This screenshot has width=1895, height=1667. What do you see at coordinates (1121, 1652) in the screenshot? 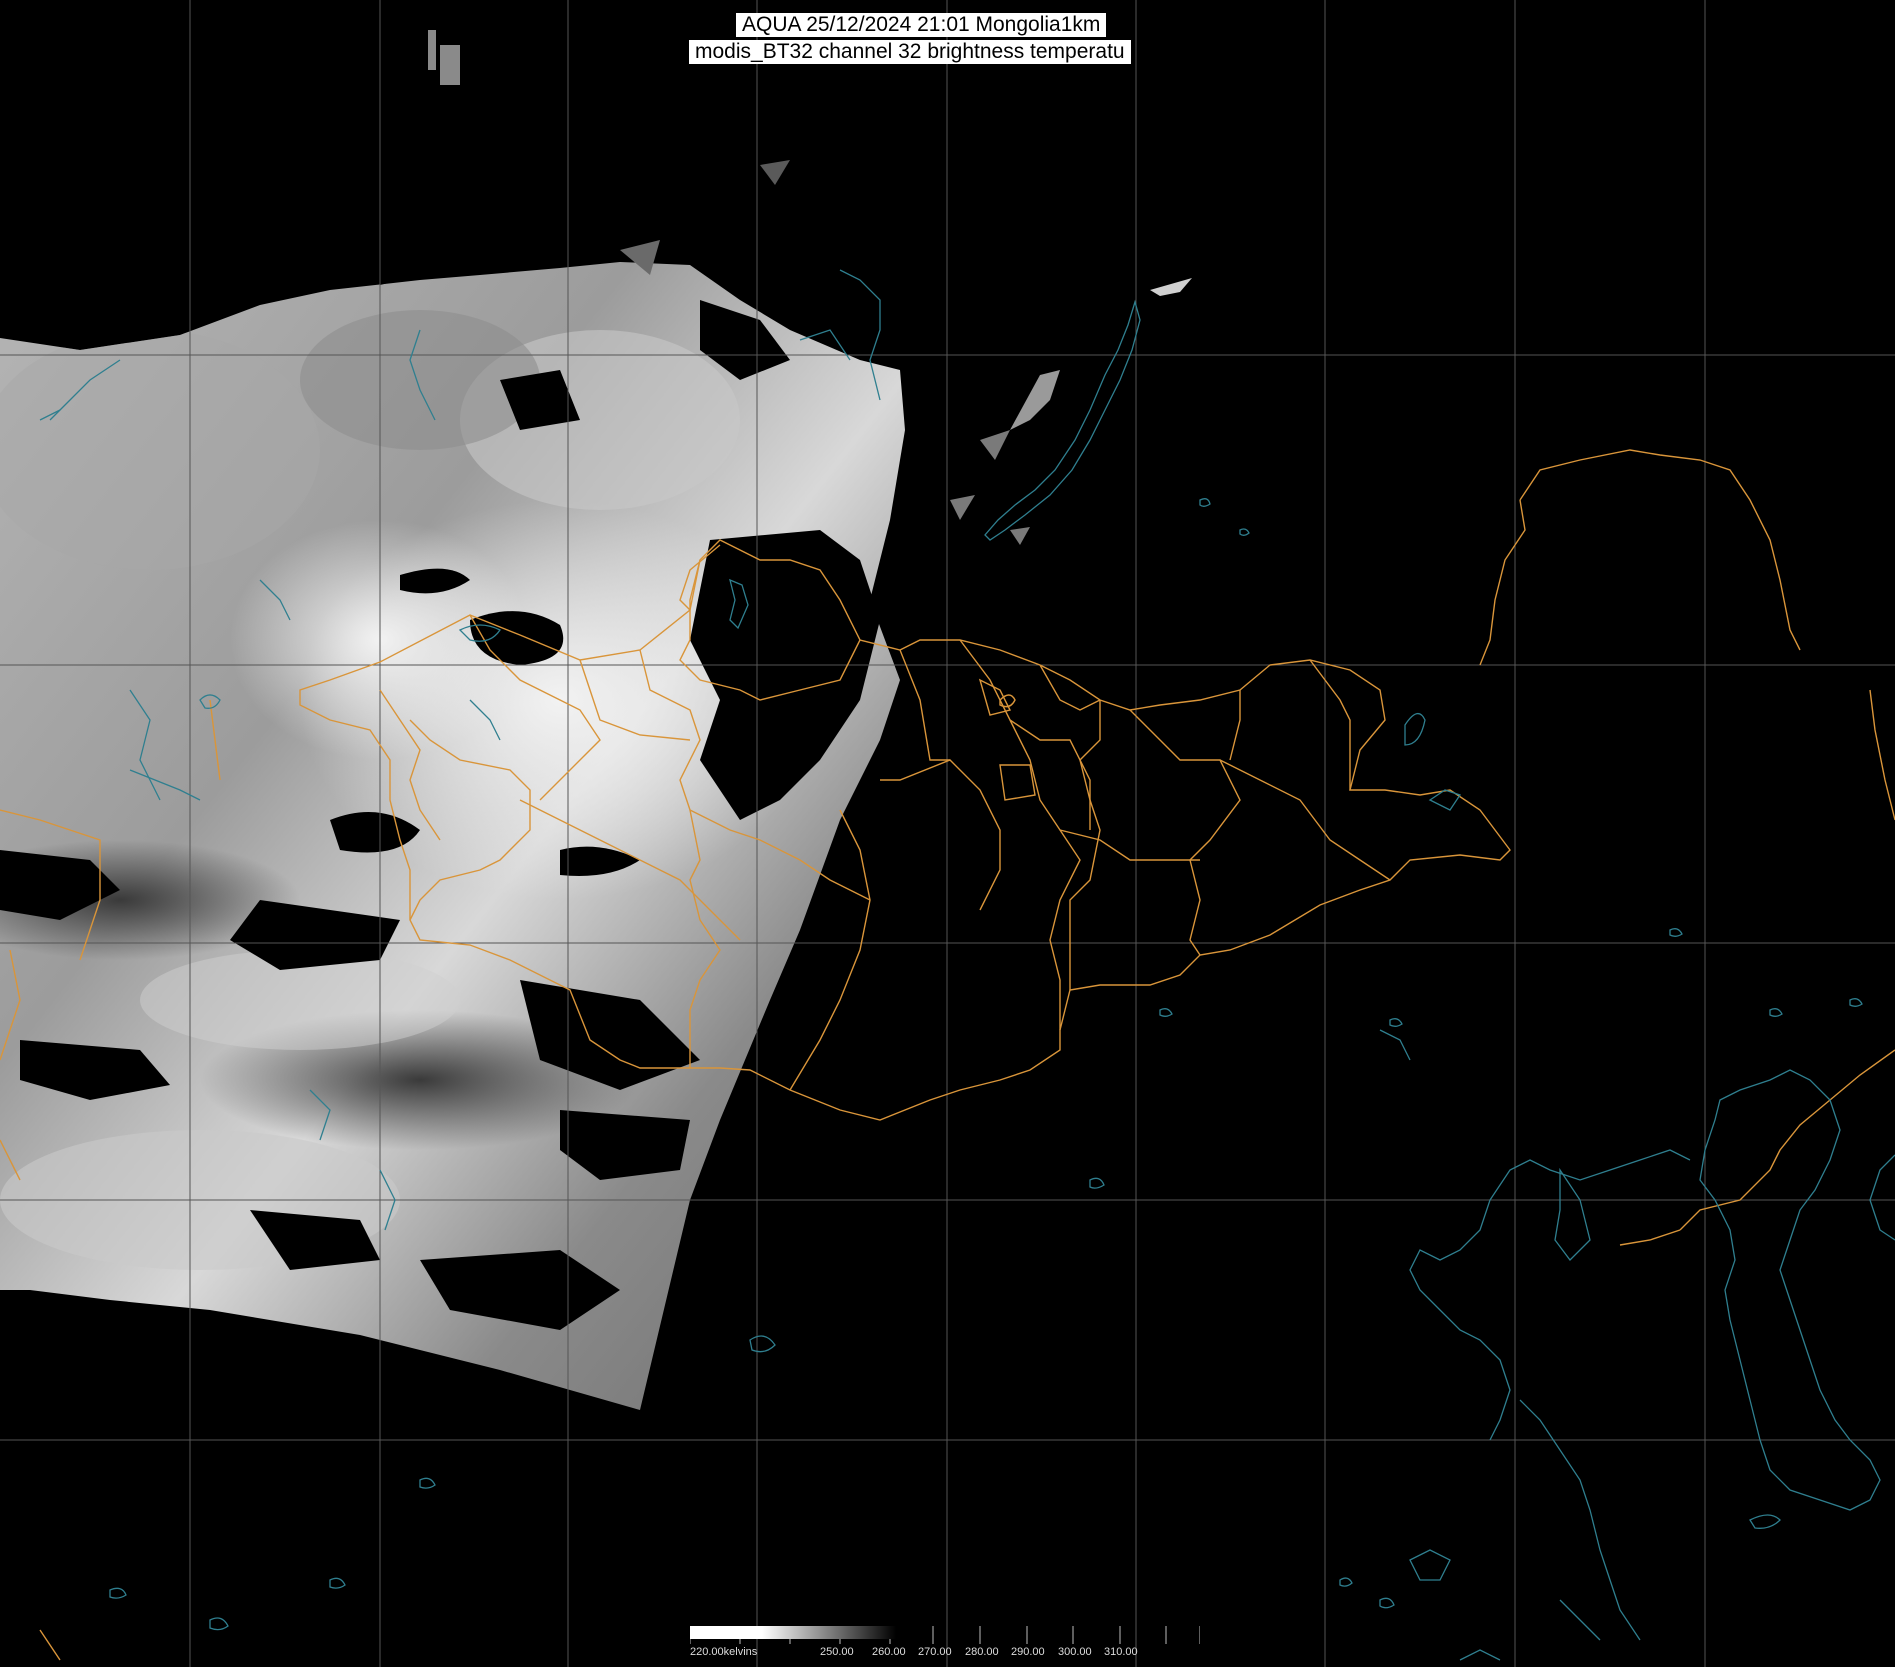
I see `colorbar-tick-label: 310.00` at bounding box center [1121, 1652].